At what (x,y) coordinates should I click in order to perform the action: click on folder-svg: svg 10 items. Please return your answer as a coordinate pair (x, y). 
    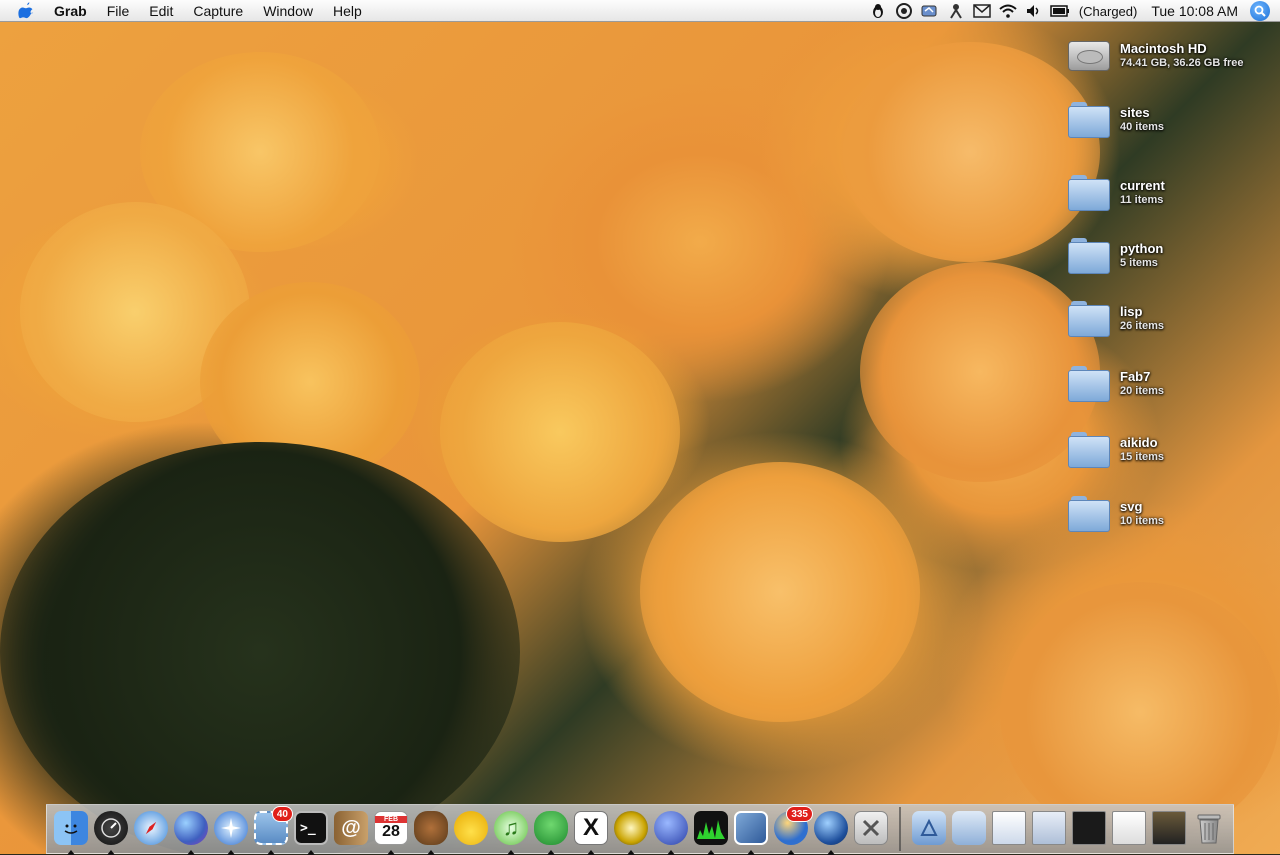
    Looking at the image, I should click on (1173, 514).